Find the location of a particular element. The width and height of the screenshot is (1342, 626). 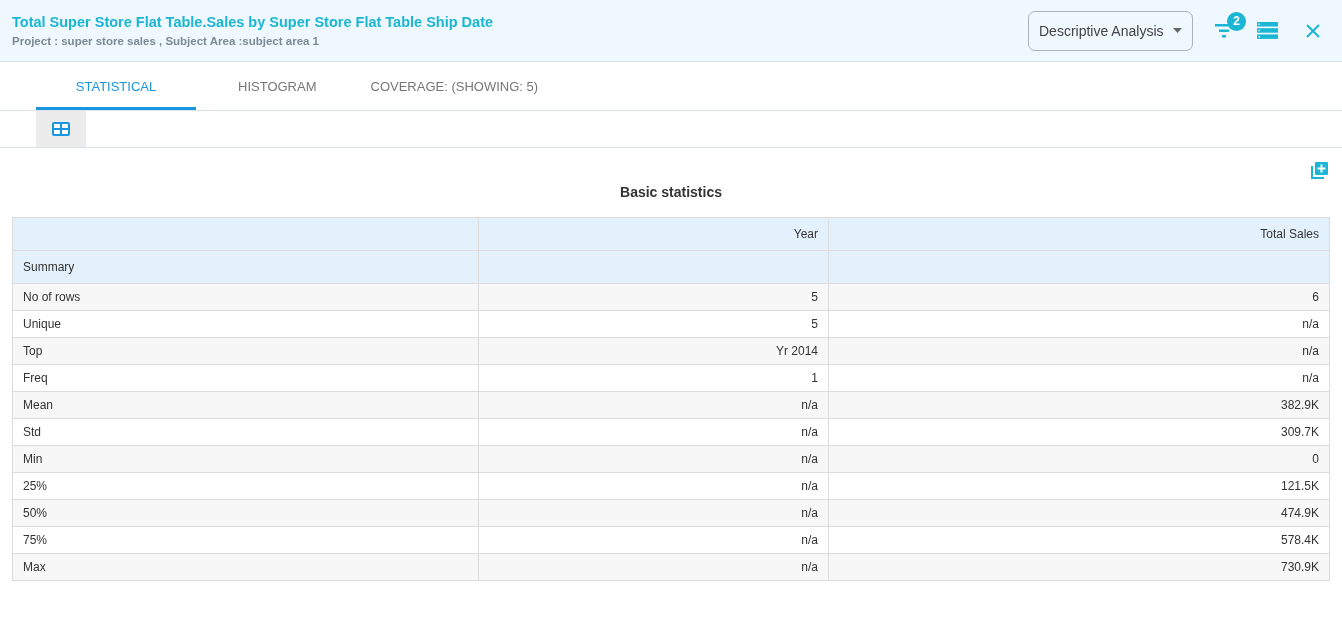

table-view-button is located at coordinates (61, 129).